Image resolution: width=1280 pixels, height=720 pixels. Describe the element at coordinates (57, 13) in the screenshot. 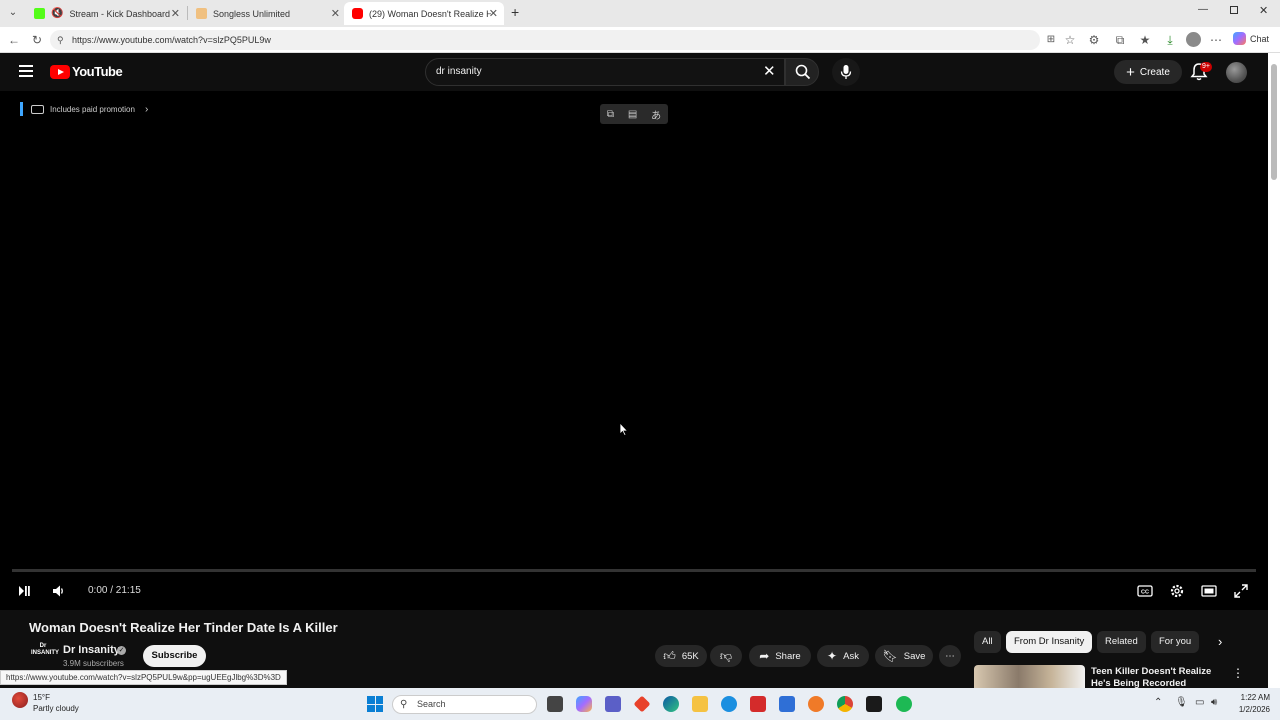

I see `mute-icon: 🔇` at that location.